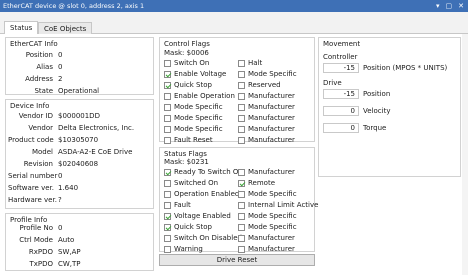 This screenshot has width=468, height=275. Describe the element at coordinates (32, 200) in the screenshot. I see `hardware-label: Hardware ver.` at that location.